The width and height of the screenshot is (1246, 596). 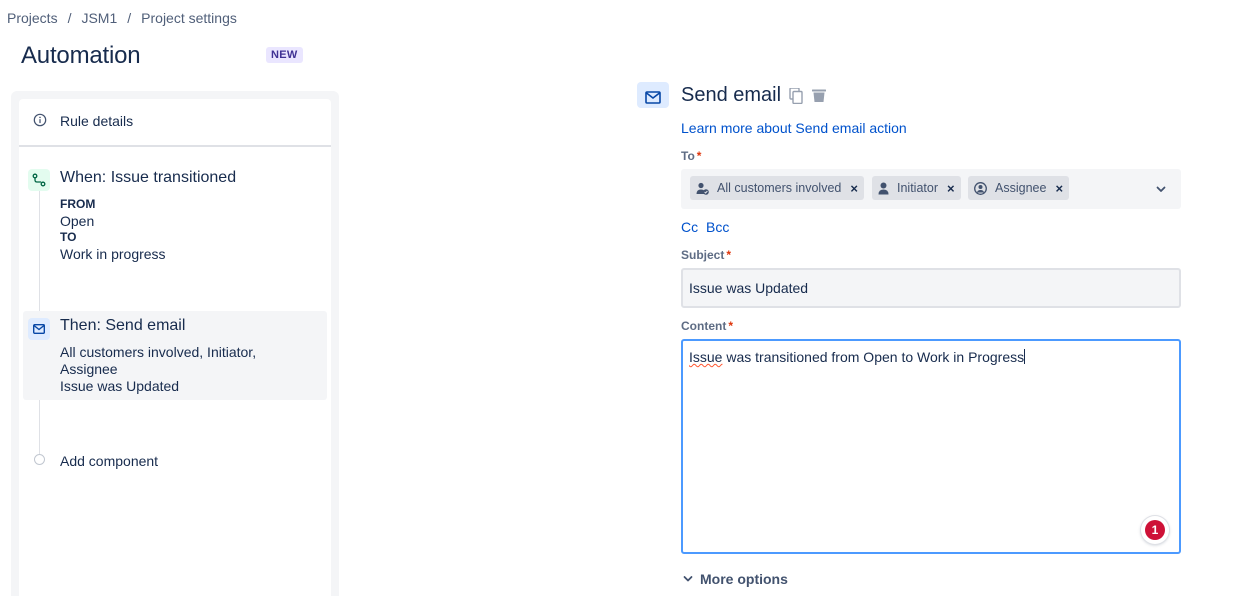 I want to click on content-label-text: Content, so click(x=704, y=326).